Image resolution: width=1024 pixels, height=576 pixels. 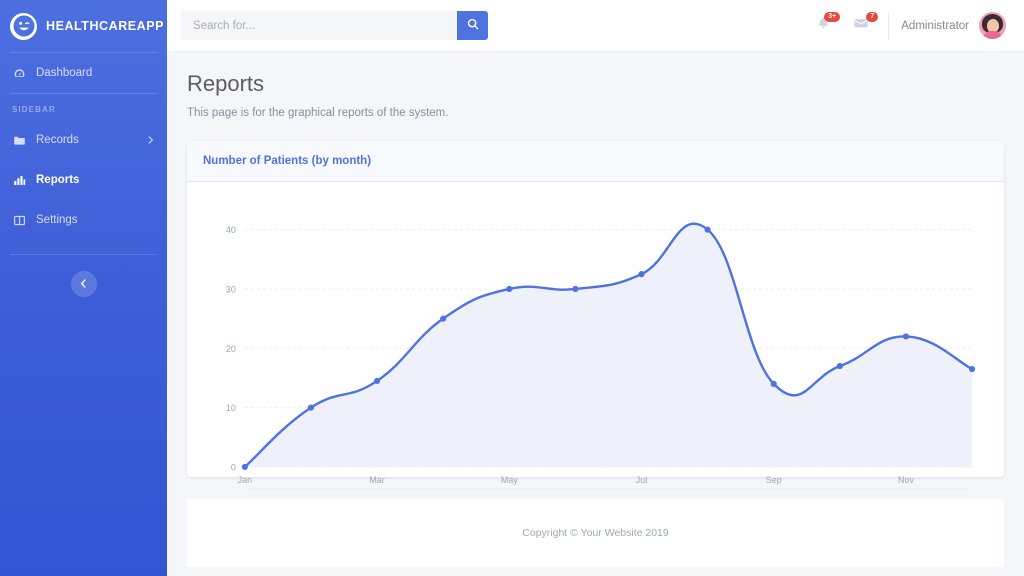 What do you see at coordinates (935, 25) in the screenshot?
I see `user-name: Administrator` at bounding box center [935, 25].